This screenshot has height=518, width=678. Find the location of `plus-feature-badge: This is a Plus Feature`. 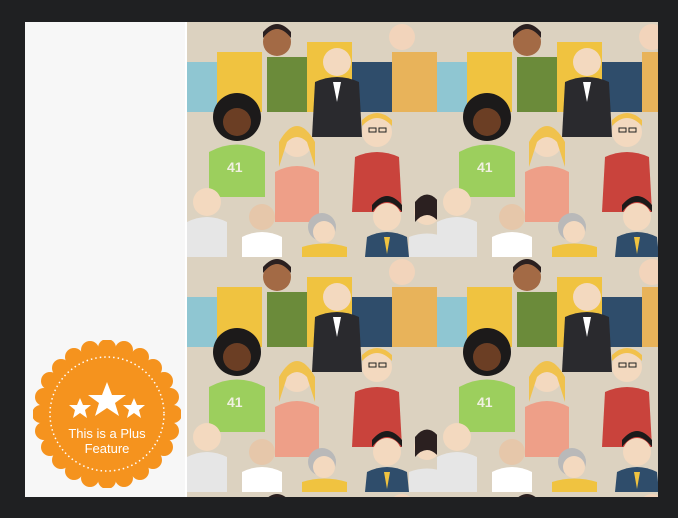

plus-feature-badge: This is a Plus Feature is located at coordinates (107, 414).